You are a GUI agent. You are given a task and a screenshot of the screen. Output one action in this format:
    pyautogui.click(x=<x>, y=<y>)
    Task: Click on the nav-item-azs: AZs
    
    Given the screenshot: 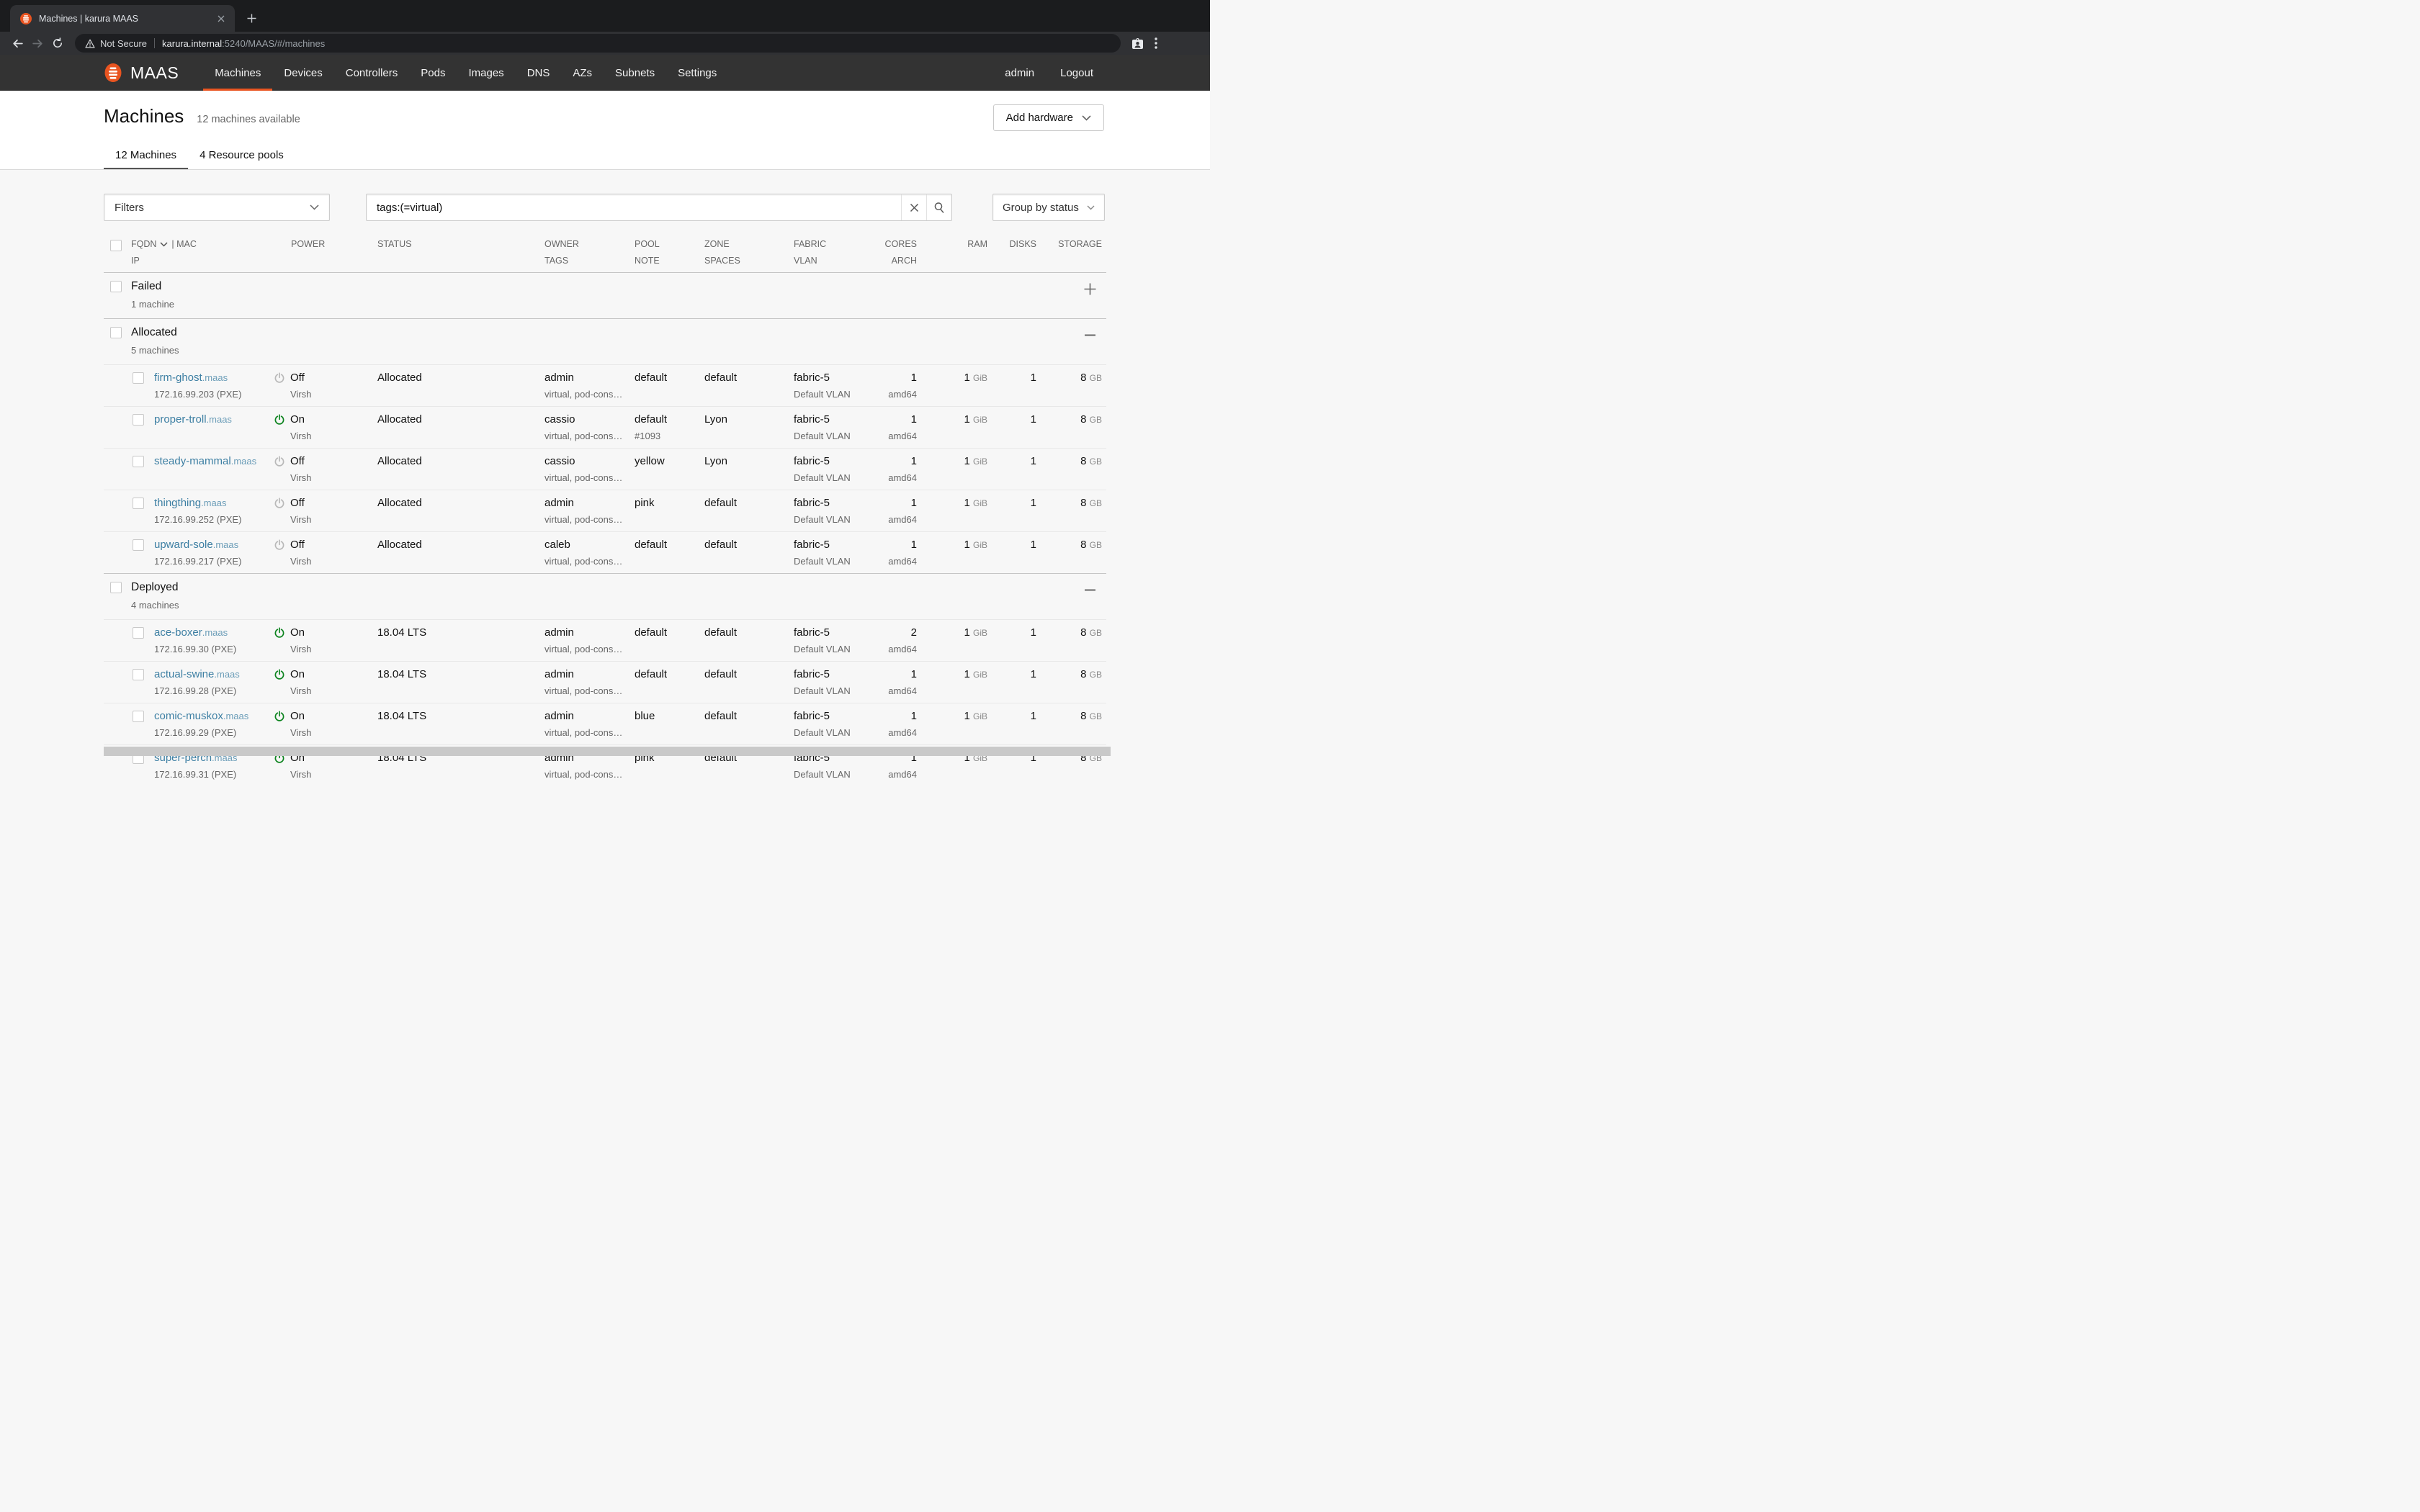 What is the action you would take?
    pyautogui.click(x=582, y=73)
    